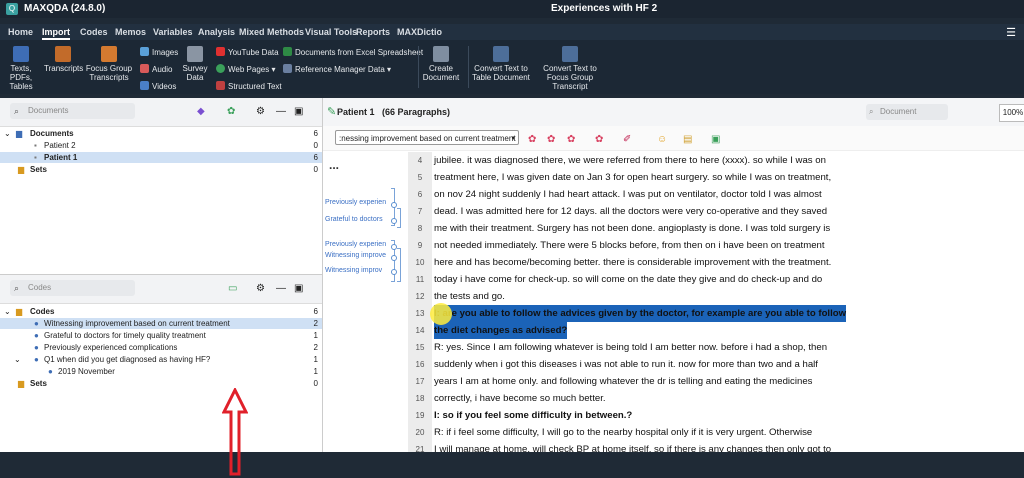 This screenshot has height=478, width=1024. What do you see at coordinates (441, 64) in the screenshot?
I see `create-document-button: Create Document` at bounding box center [441, 64].